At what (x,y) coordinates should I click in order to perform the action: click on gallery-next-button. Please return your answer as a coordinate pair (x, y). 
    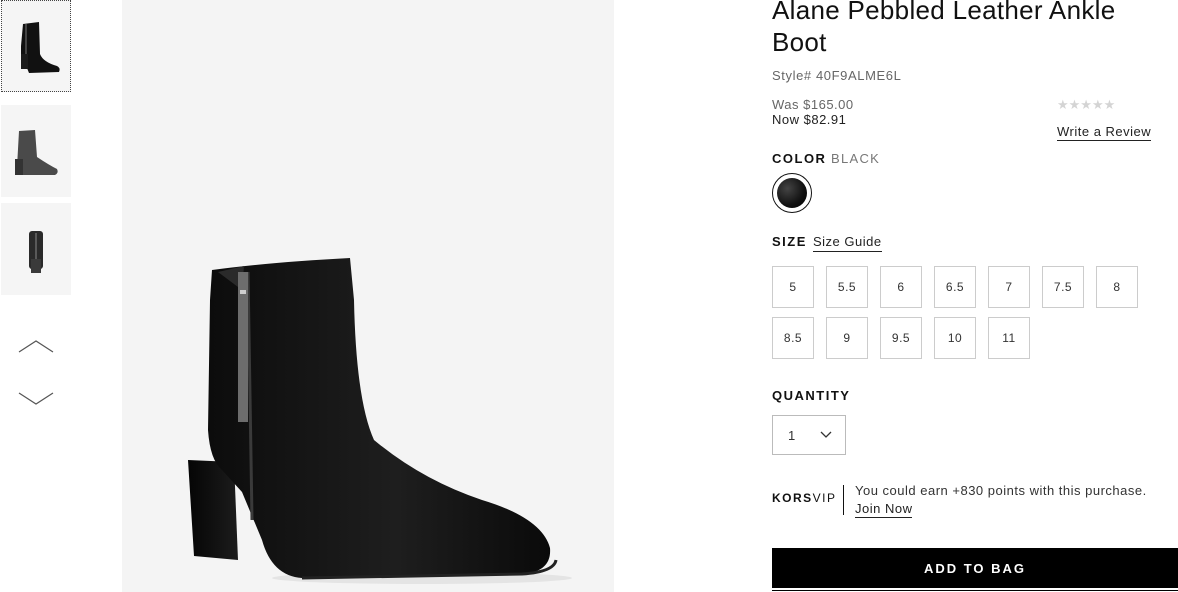
    Looking at the image, I should click on (36, 398).